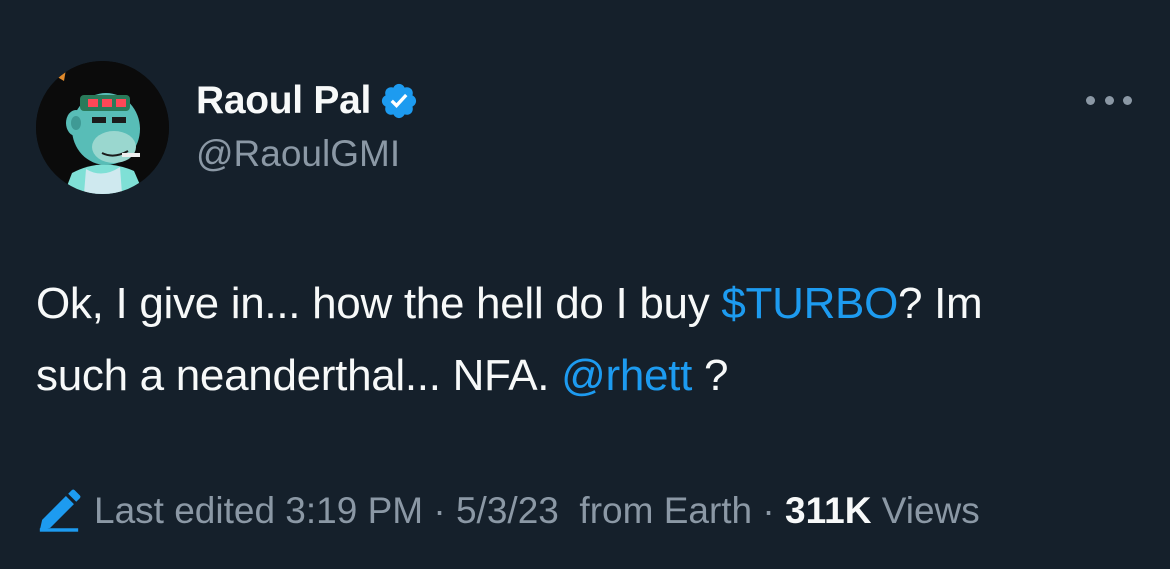 This screenshot has width=1170, height=569. Describe the element at coordinates (283, 101) in the screenshot. I see `author-display-name: Raoul Pal` at that location.